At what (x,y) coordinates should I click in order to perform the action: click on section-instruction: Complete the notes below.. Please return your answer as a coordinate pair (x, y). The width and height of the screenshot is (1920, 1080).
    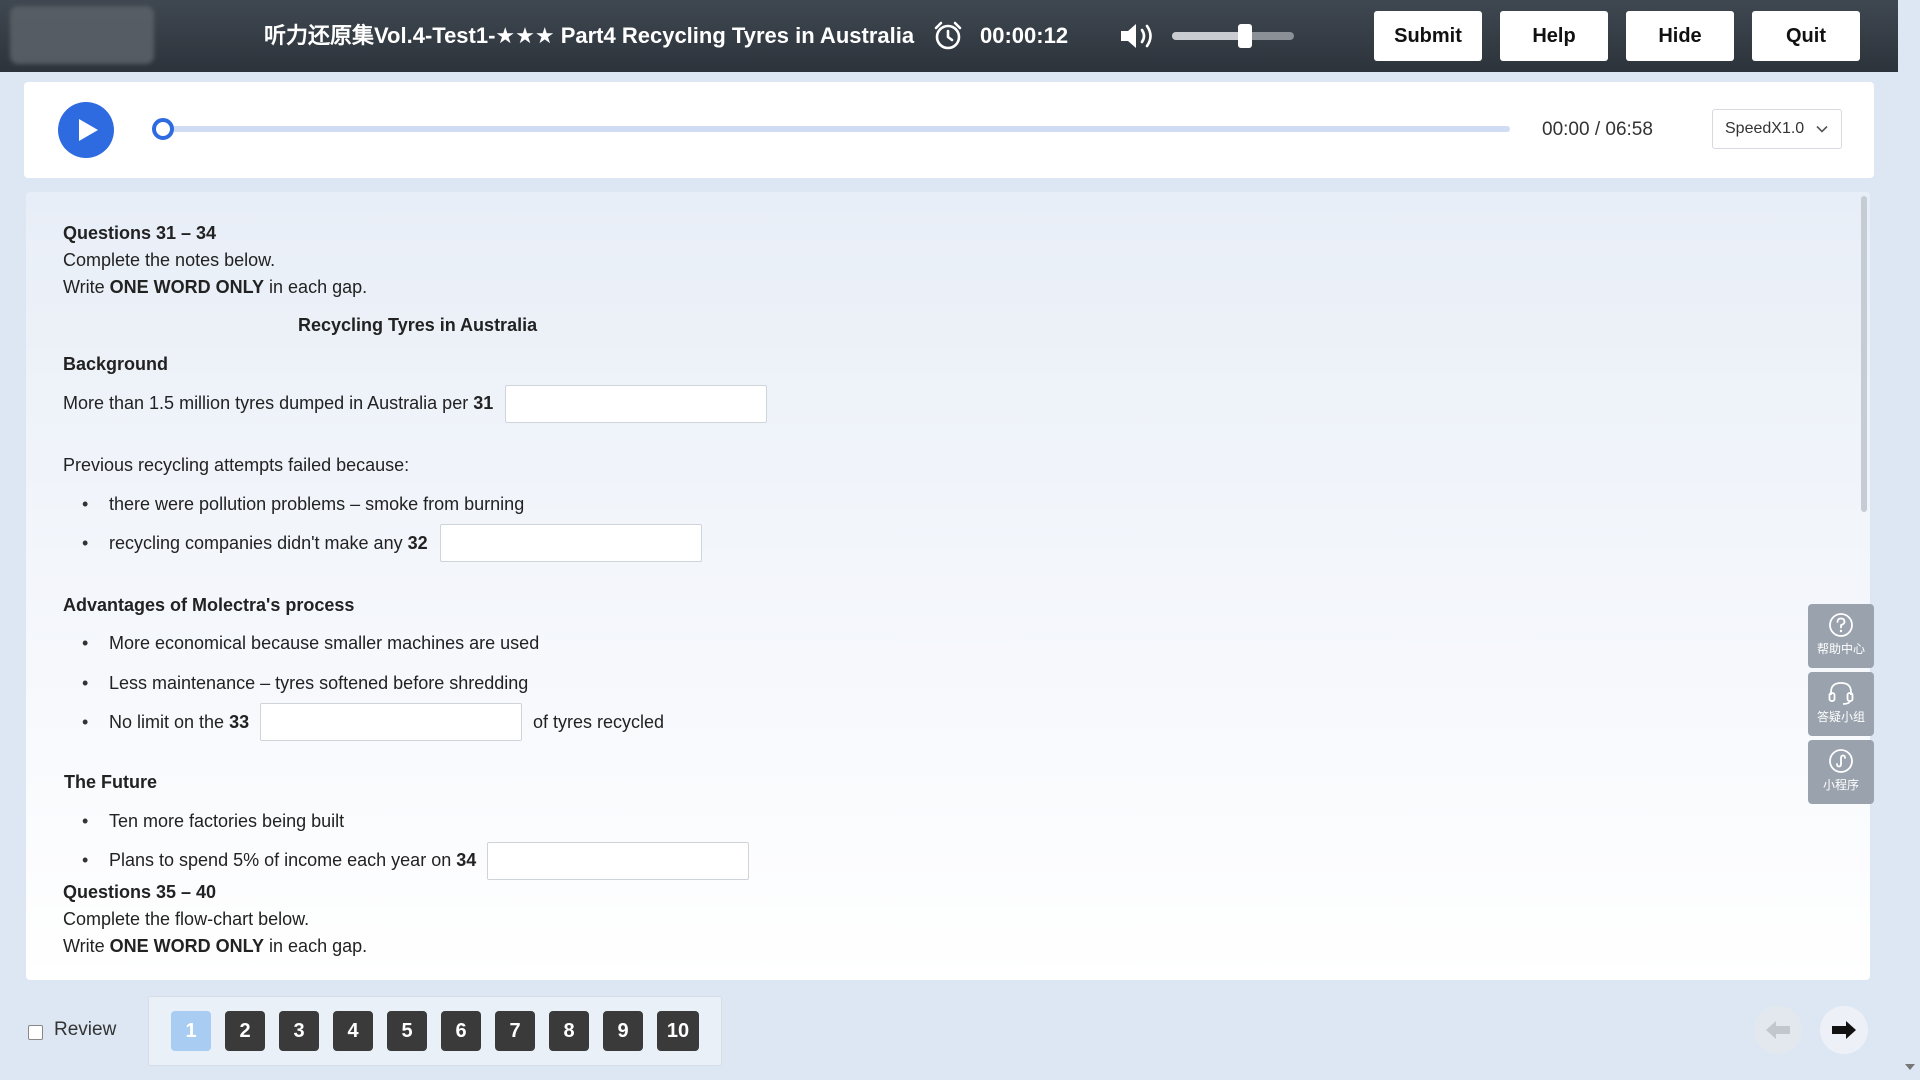
    Looking at the image, I should click on (169, 260).